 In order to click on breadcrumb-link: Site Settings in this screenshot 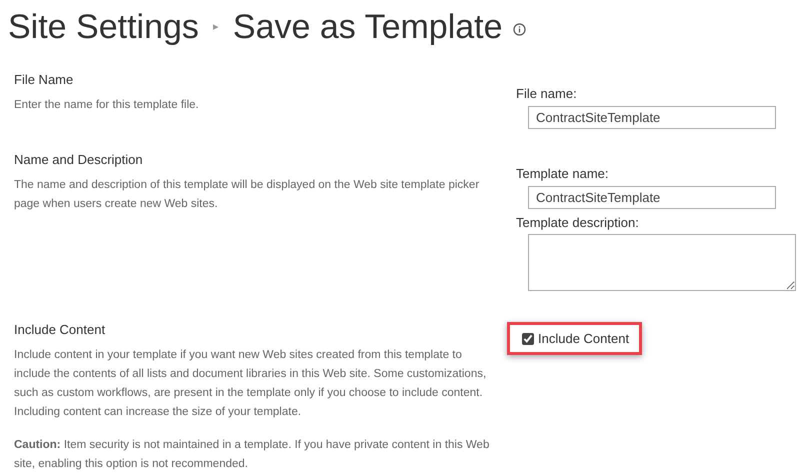, I will do `click(103, 27)`.